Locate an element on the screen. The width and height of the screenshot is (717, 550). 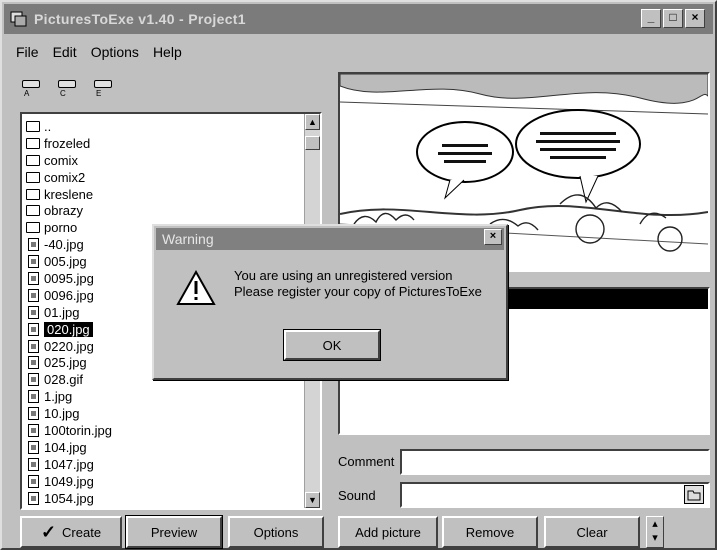
file-name: porno is located at coordinates (61, 228).